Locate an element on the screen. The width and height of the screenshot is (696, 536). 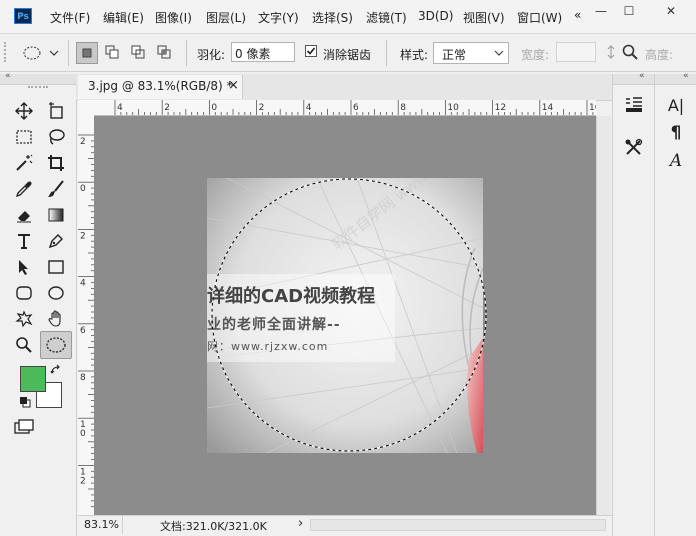
brush-tool is located at coordinates (56, 189).